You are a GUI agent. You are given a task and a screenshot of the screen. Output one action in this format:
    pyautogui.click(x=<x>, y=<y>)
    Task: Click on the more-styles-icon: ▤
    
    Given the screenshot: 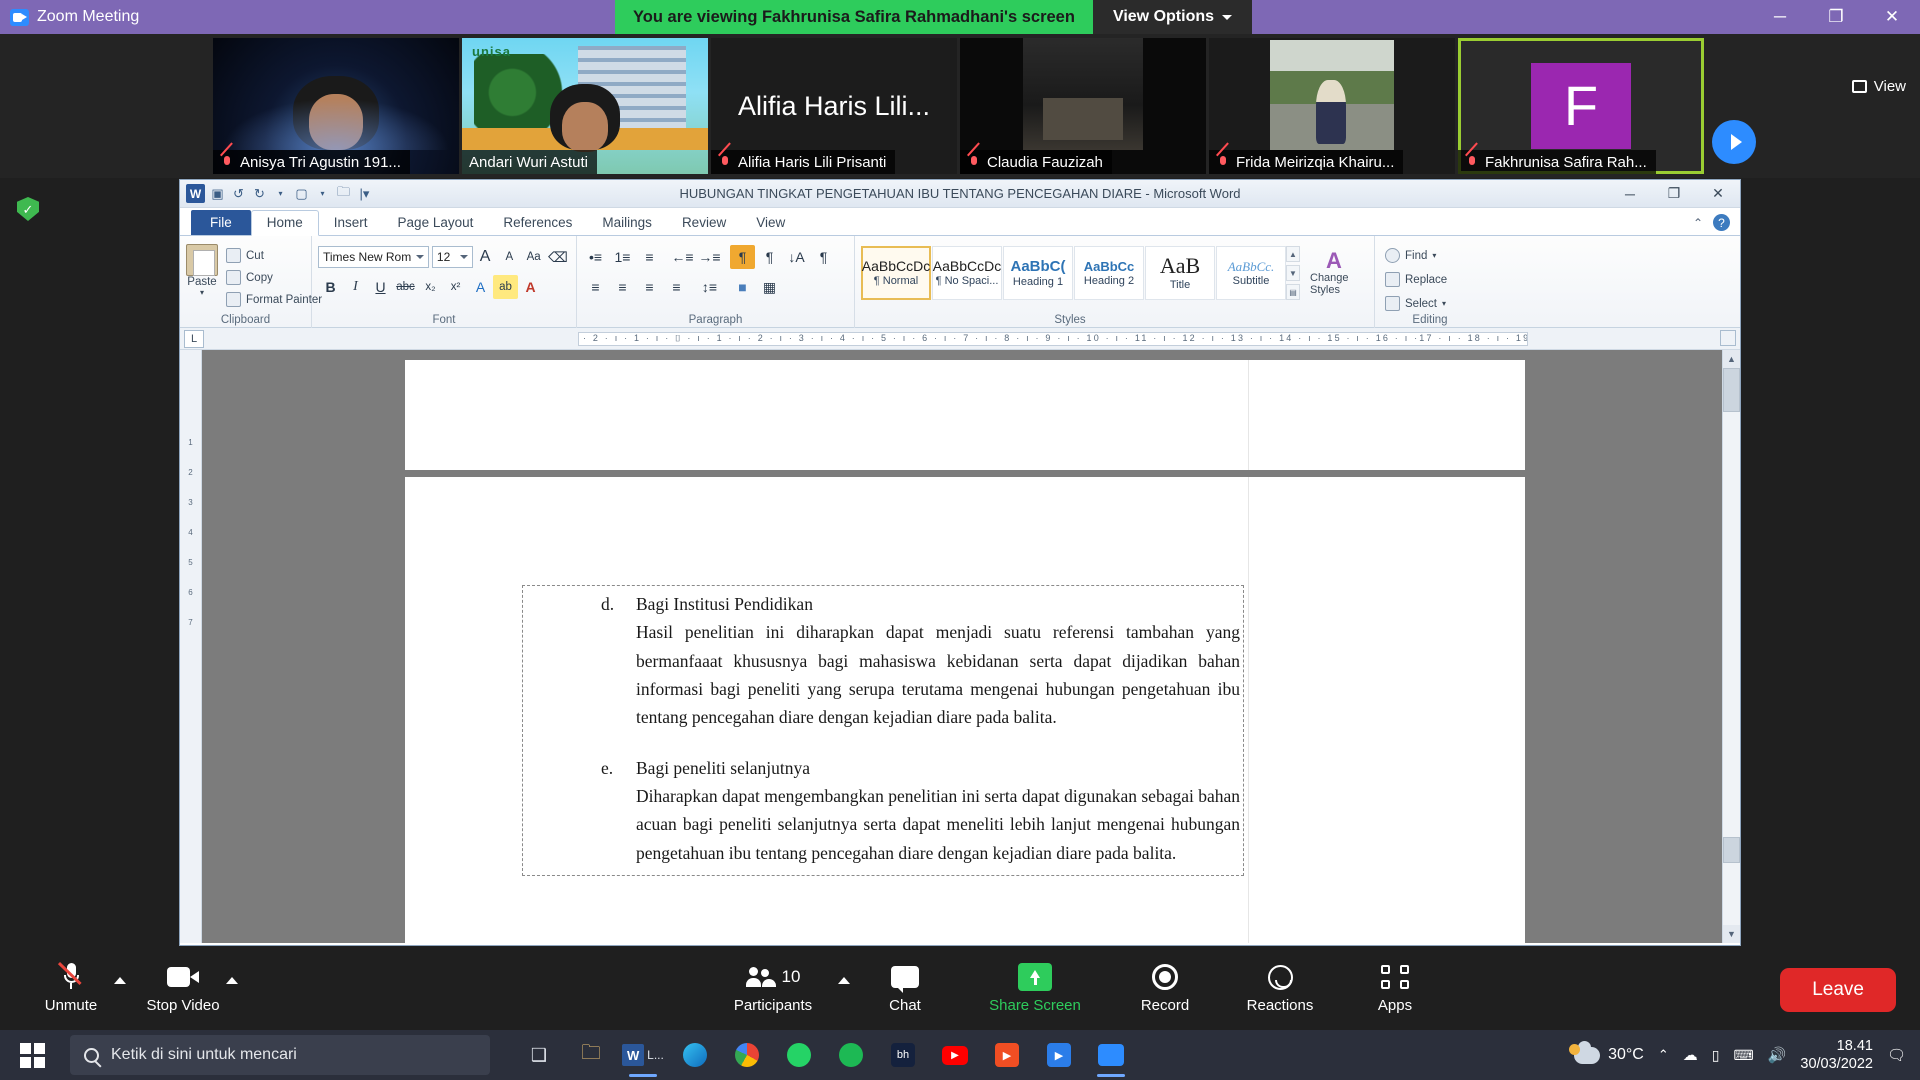 What is the action you would take?
    pyautogui.click(x=1293, y=292)
    